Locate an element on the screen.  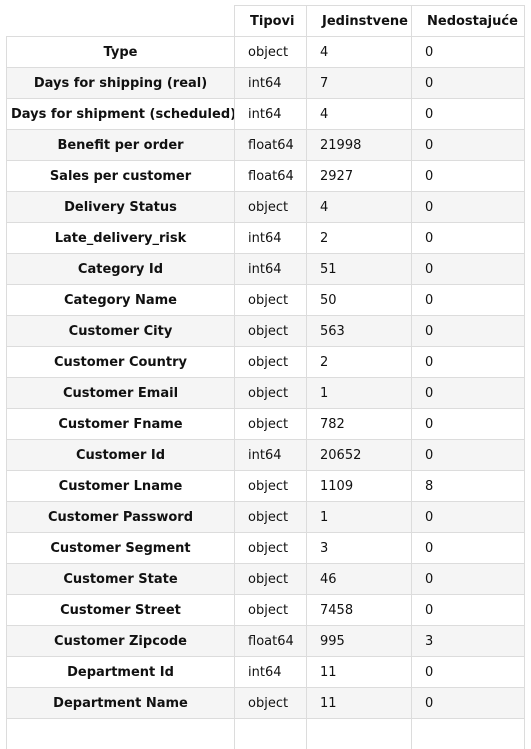
table-row: Customer Zipcode float64 995 3 is located at coordinates (265, 641).